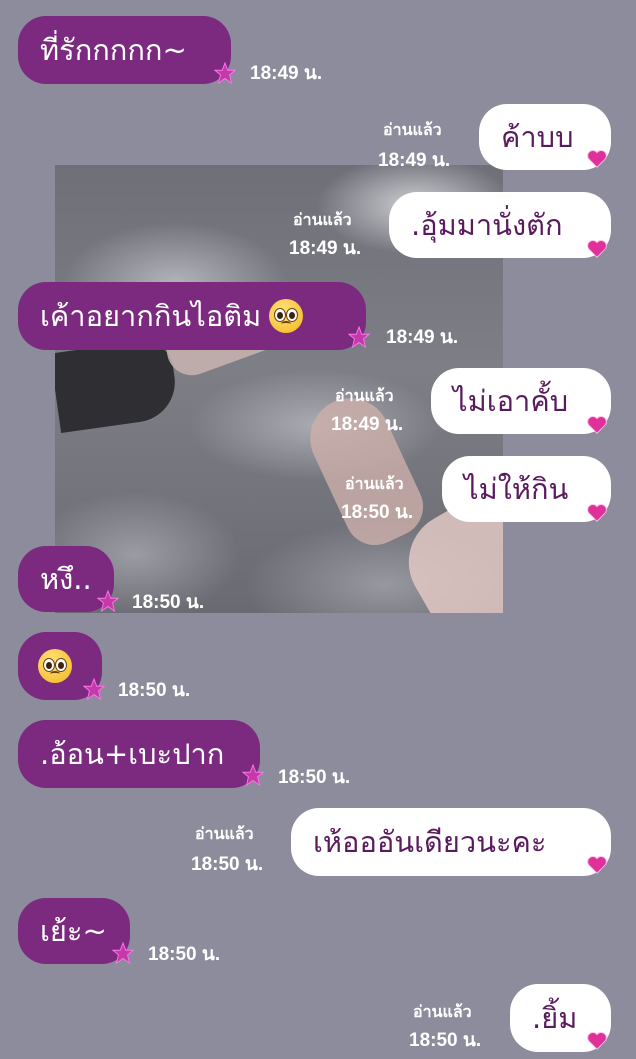 This screenshot has width=636, height=1059. I want to click on message-text: ไม่เอาคั้บ, so click(511, 401).